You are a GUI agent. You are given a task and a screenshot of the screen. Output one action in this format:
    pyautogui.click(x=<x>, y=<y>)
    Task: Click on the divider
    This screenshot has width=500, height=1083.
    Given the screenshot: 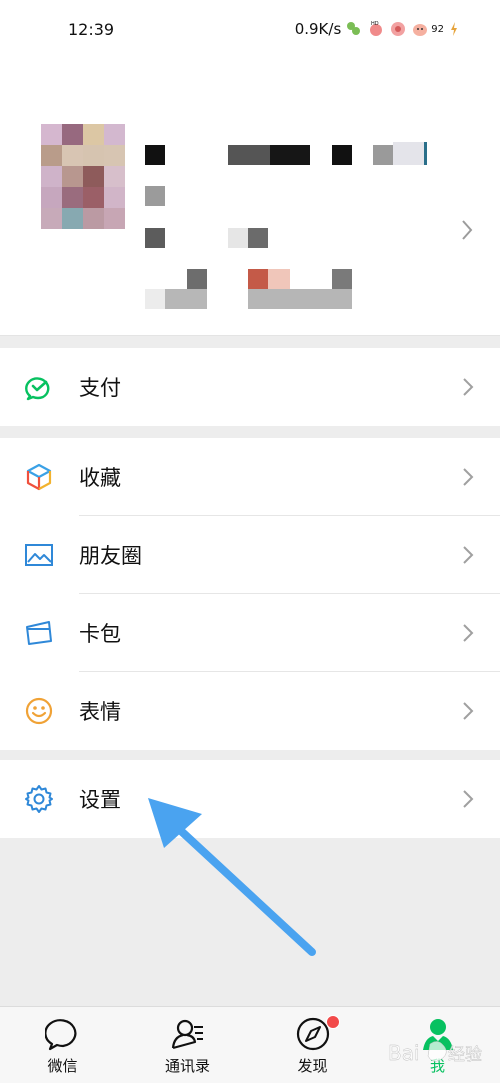 What is the action you would take?
    pyautogui.click(x=250, y=335)
    